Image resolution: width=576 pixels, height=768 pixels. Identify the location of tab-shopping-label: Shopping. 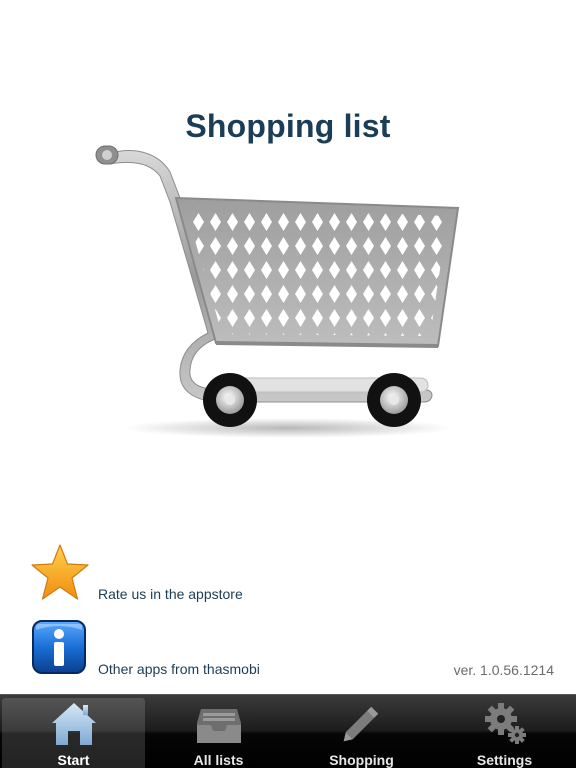
(361, 760).